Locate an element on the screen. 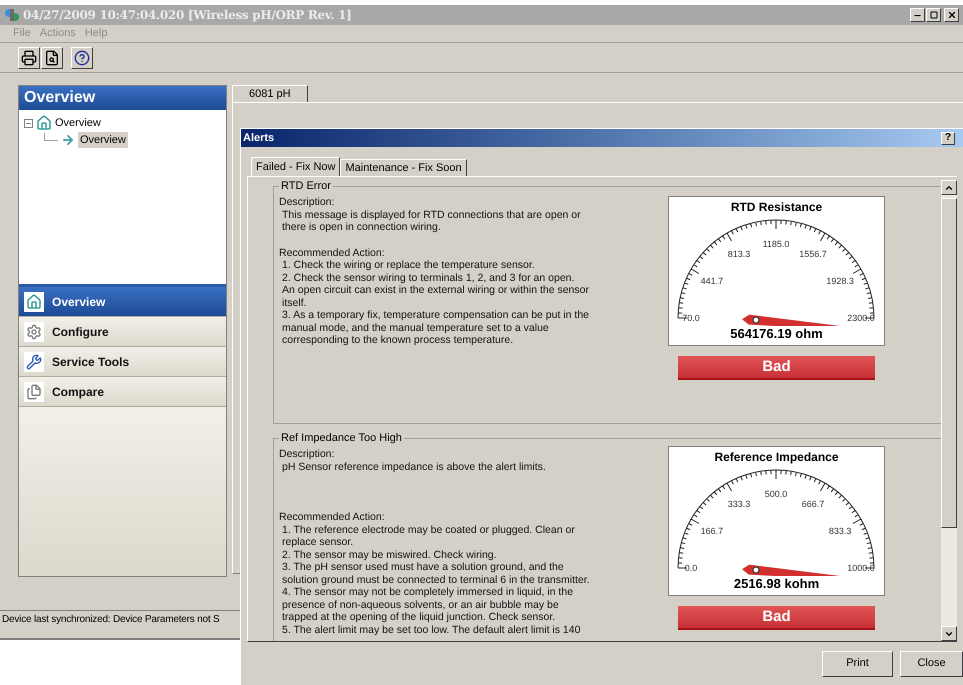 This screenshot has height=685, width=963. action-step: 3. The pH sensor used must have a solution ground, and the solution ground must be connected to terminal 6 in the transmitter. is located at coordinates (438, 573).